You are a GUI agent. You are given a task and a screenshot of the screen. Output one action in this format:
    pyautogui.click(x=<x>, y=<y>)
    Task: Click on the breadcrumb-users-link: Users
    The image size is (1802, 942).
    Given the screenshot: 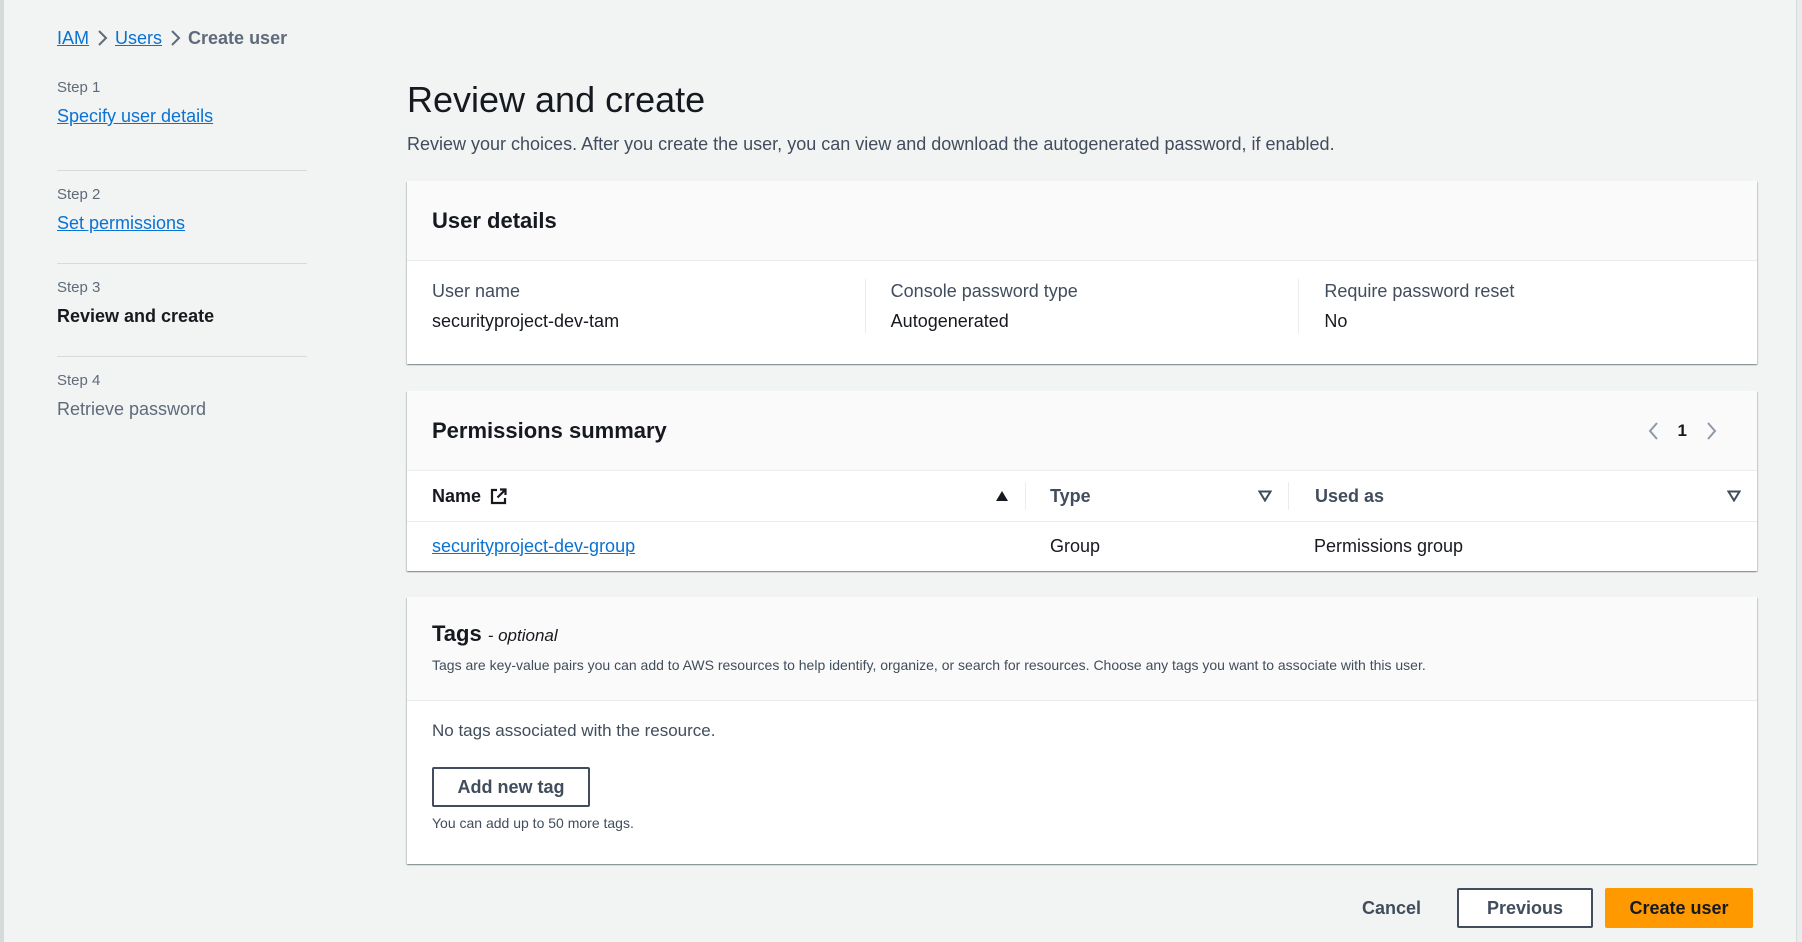 What is the action you would take?
    pyautogui.click(x=138, y=38)
    